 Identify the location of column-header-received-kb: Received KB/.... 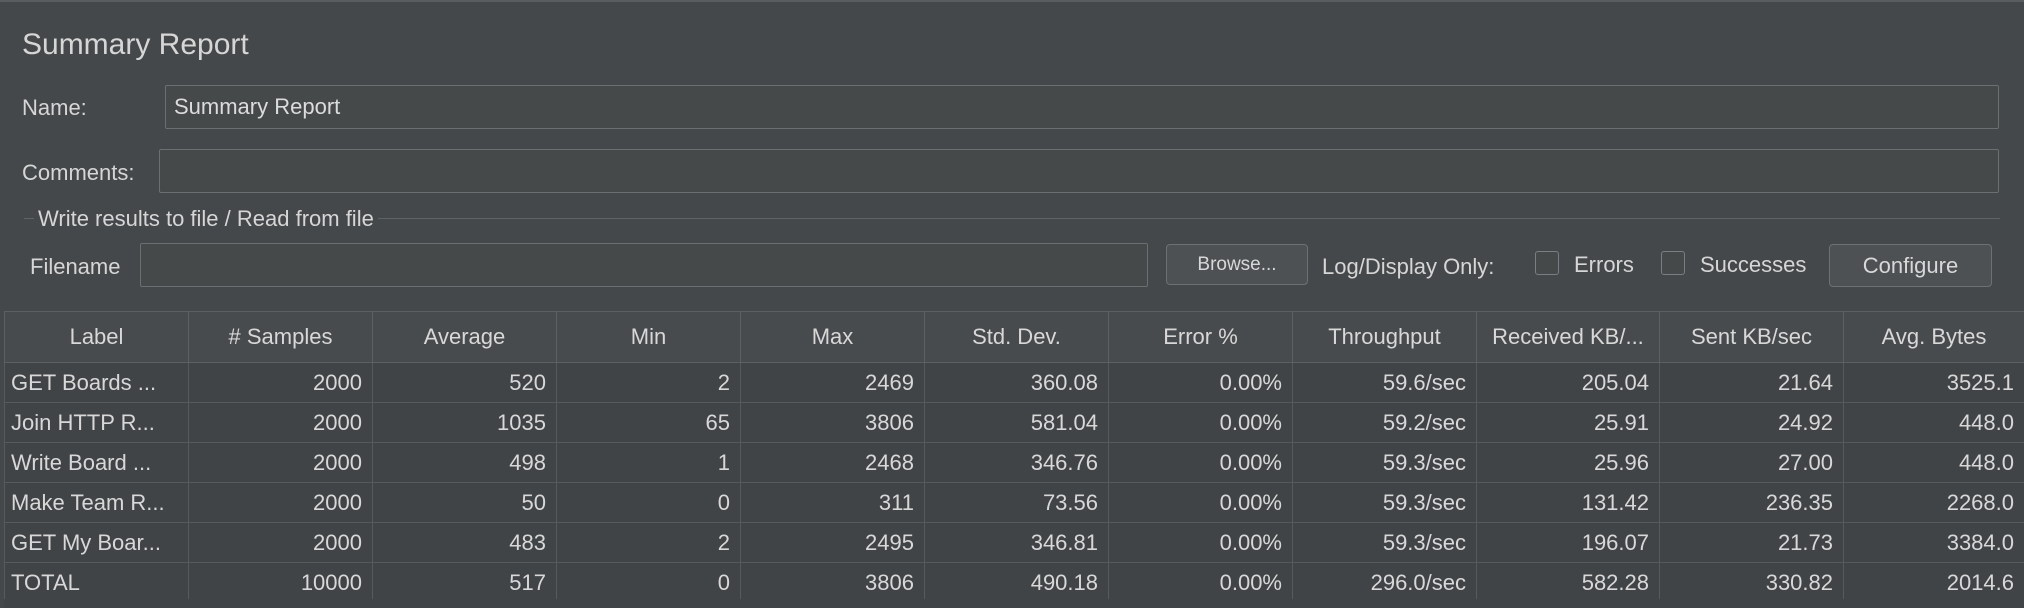
(1568, 337).